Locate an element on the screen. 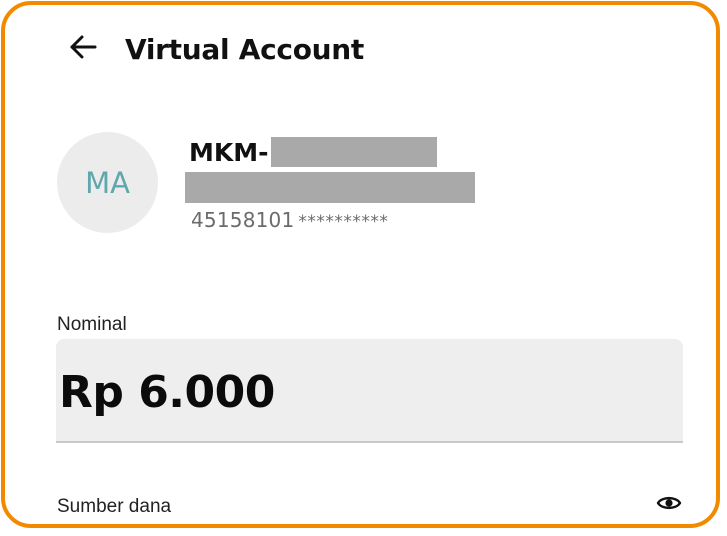 The width and height of the screenshot is (727, 536). account-name: MKM- is located at coordinates (313, 152).